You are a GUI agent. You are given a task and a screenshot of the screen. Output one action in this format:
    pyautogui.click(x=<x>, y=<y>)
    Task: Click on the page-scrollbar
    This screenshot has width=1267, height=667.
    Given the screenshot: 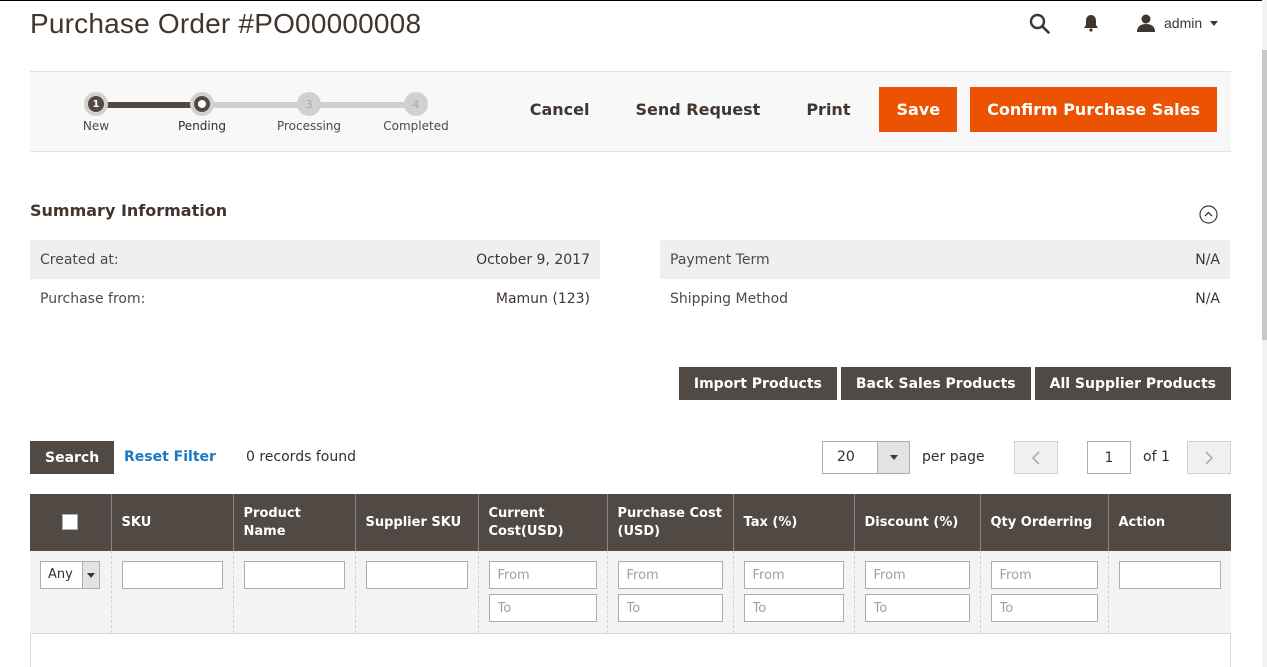 What is the action you would take?
    pyautogui.click(x=1264, y=333)
    